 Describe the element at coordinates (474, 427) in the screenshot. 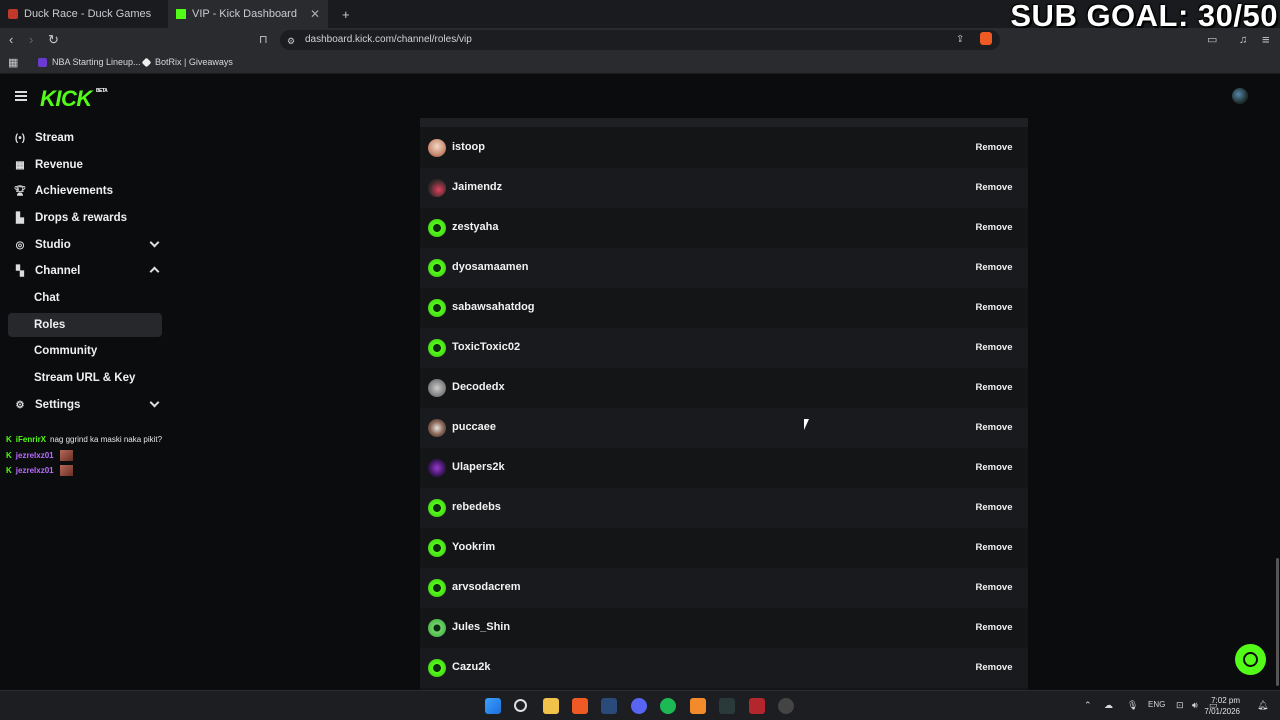

I see `vip-username: puccaee` at that location.